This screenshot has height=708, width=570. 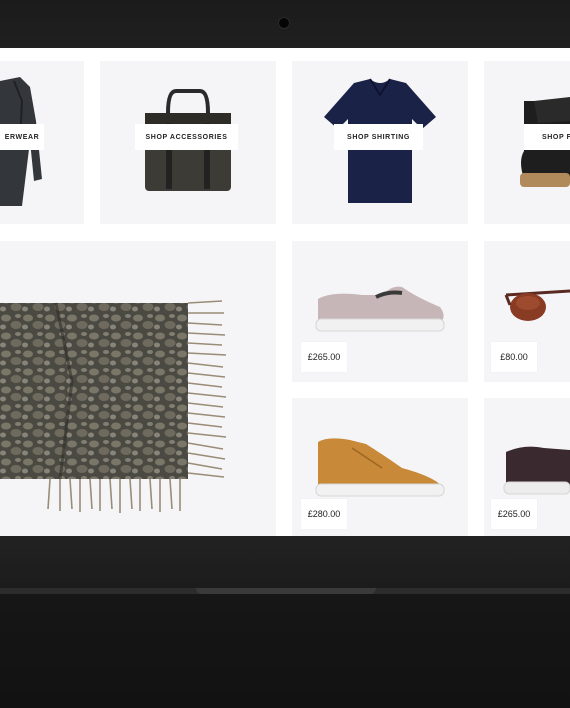 What do you see at coordinates (285, 562) in the screenshot?
I see `laptop-bottom-bezel` at bounding box center [285, 562].